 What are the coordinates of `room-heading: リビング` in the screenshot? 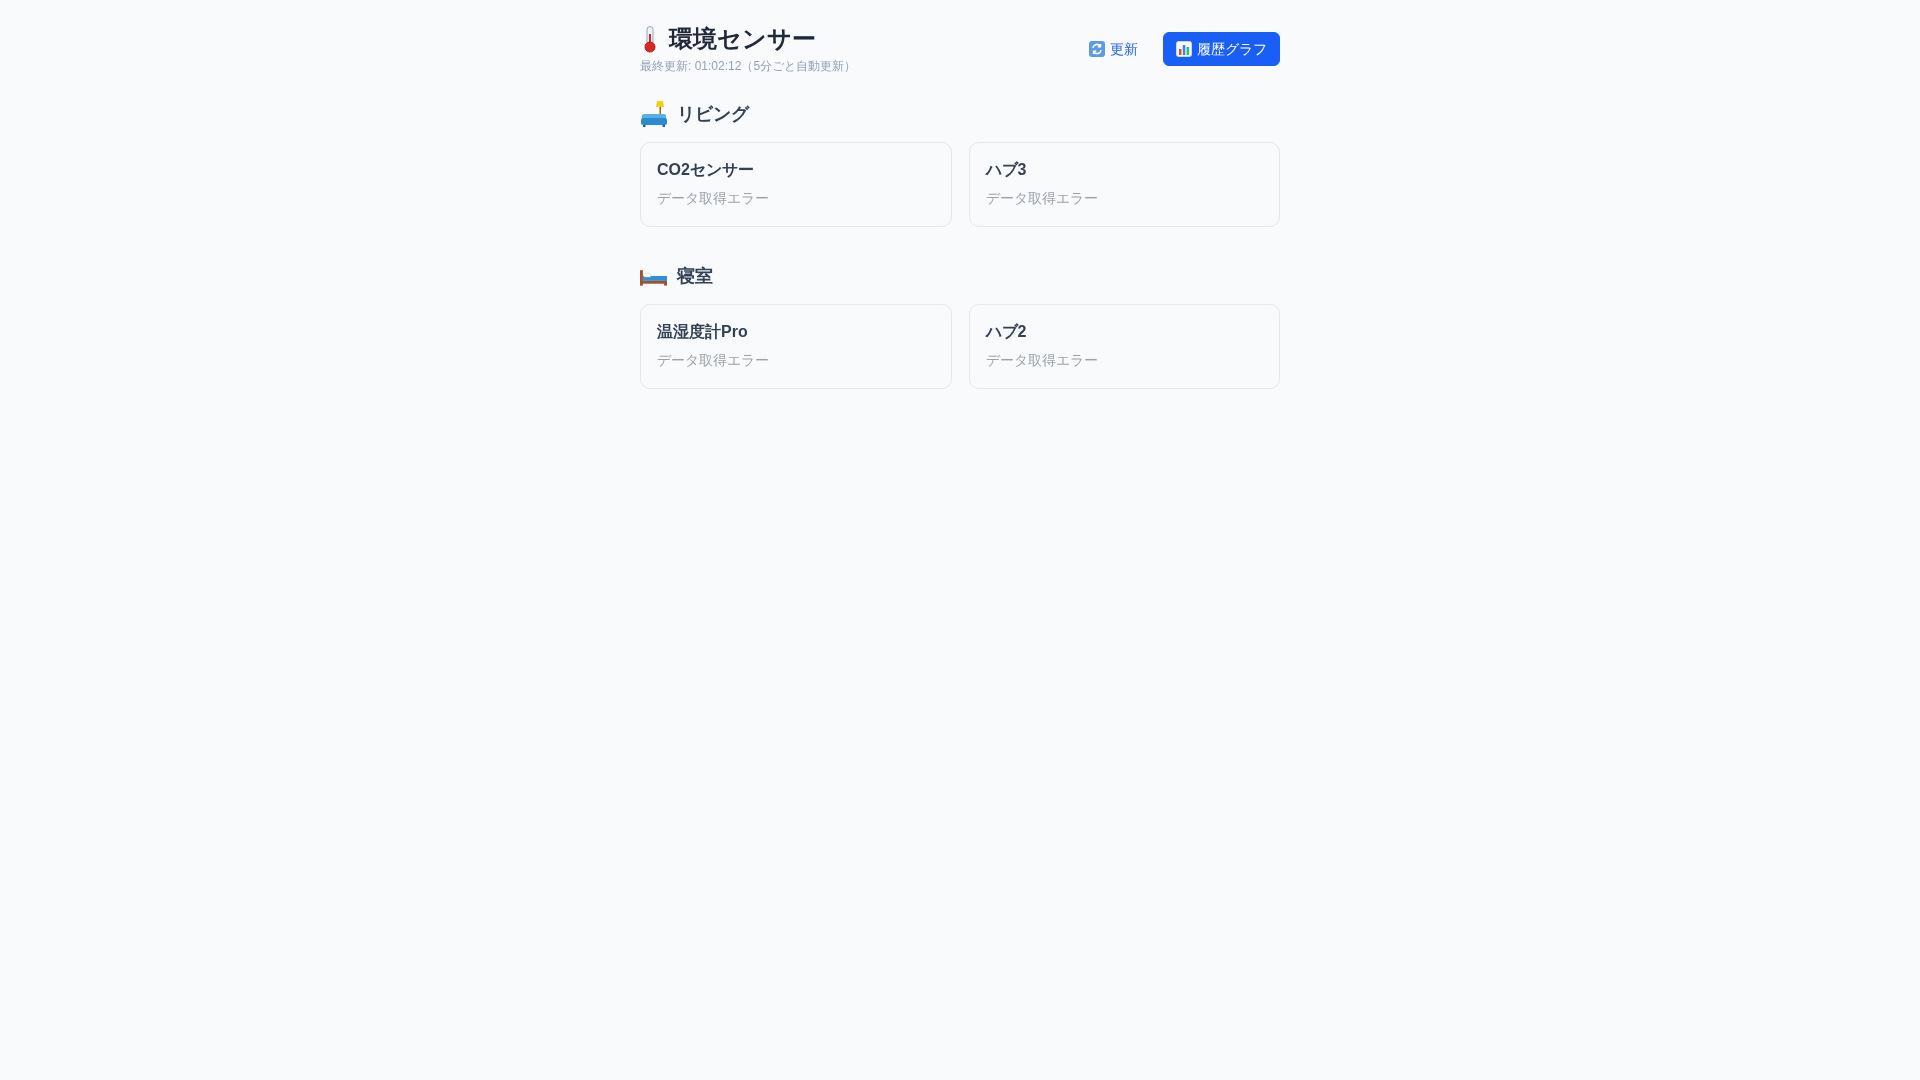 It's located at (713, 114).